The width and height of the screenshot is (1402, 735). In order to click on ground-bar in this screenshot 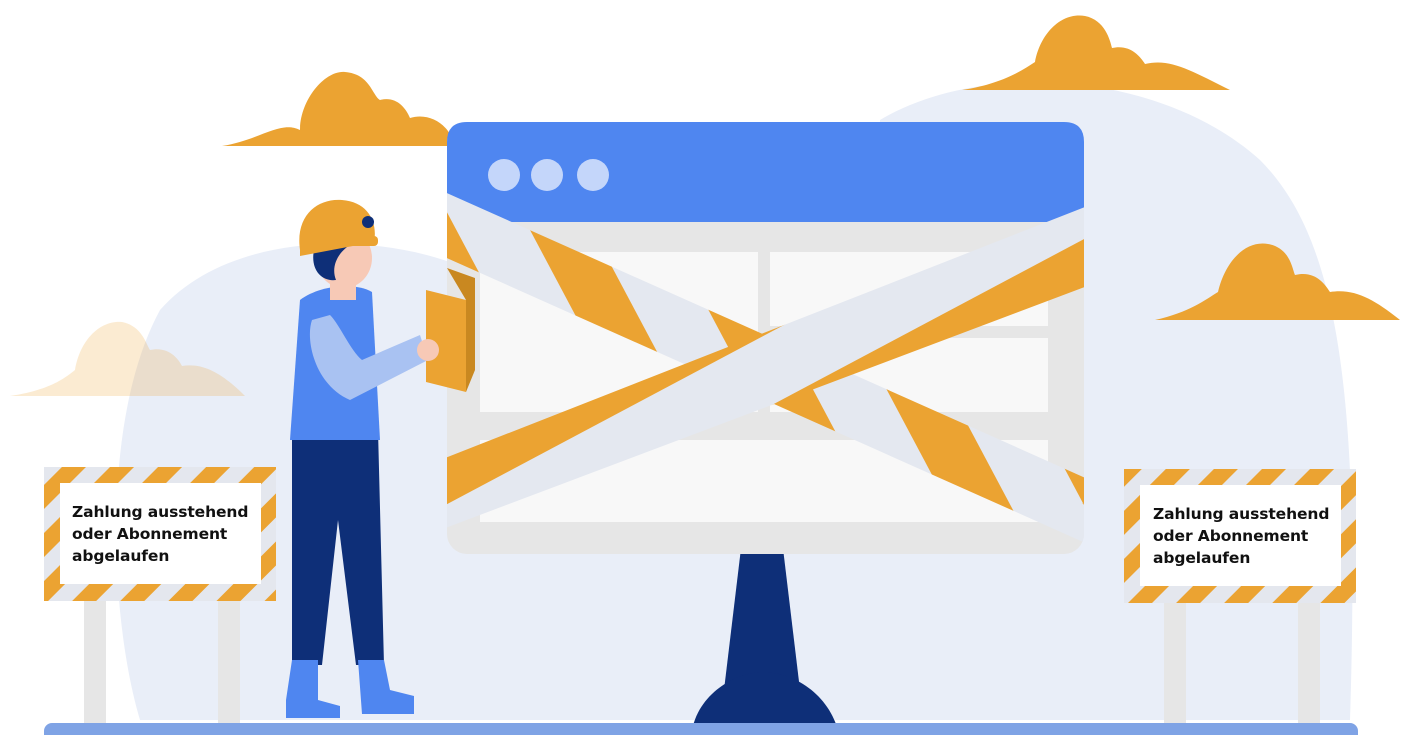, I will do `click(701, 729)`.